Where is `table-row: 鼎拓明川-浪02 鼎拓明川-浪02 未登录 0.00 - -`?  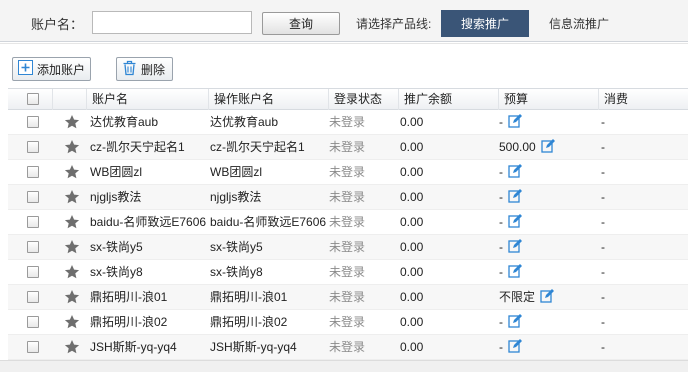
table-row: 鼎拓明川-浪02 鼎拓明川-浪02 未登录 0.00 - - is located at coordinates (348, 322).